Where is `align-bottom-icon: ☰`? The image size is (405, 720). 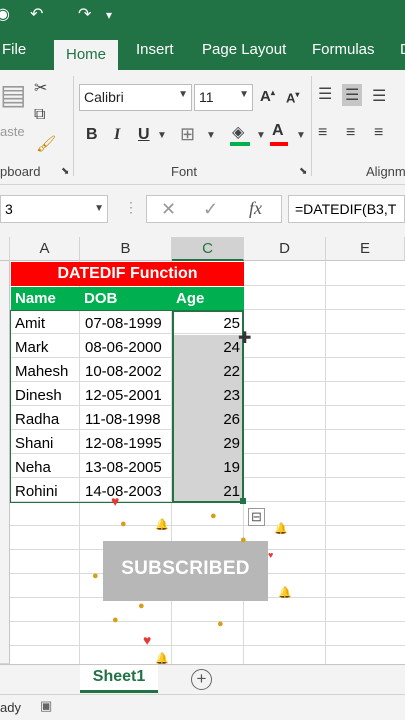
align-bottom-icon: ☰ is located at coordinates (379, 96).